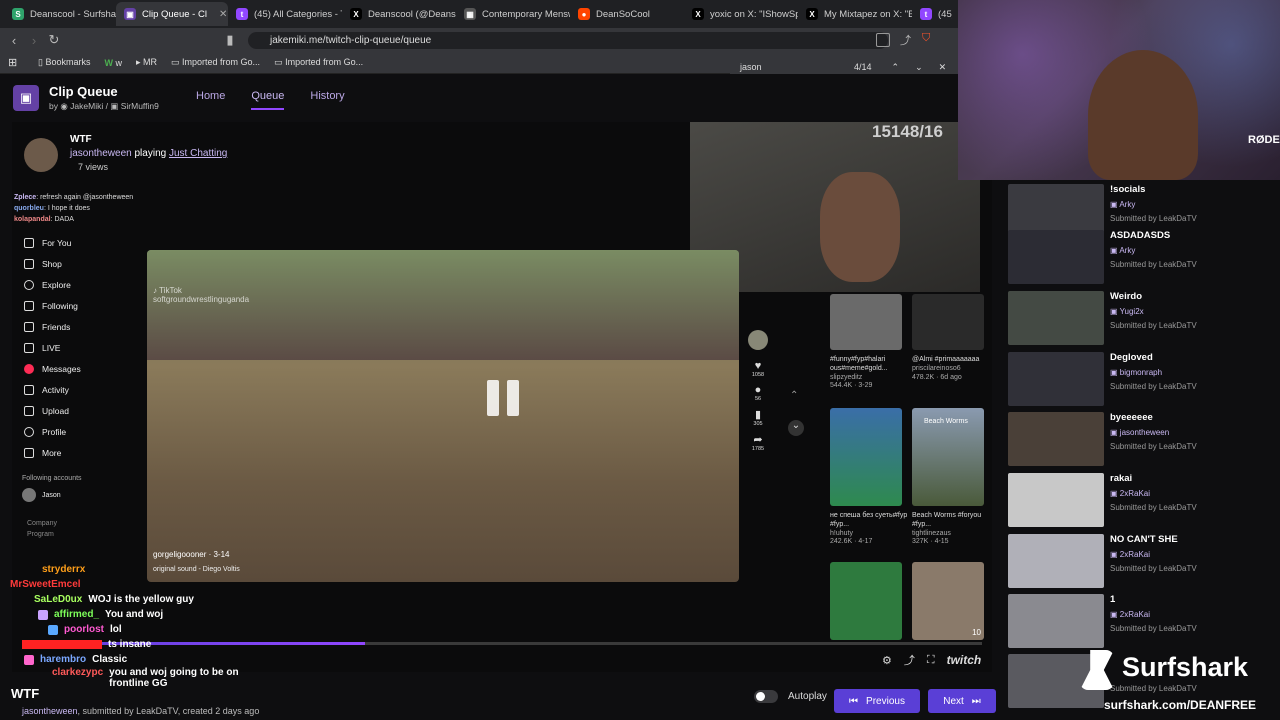  Describe the element at coordinates (854, 701) in the screenshot. I see `previous-icon: ⏮` at that location.